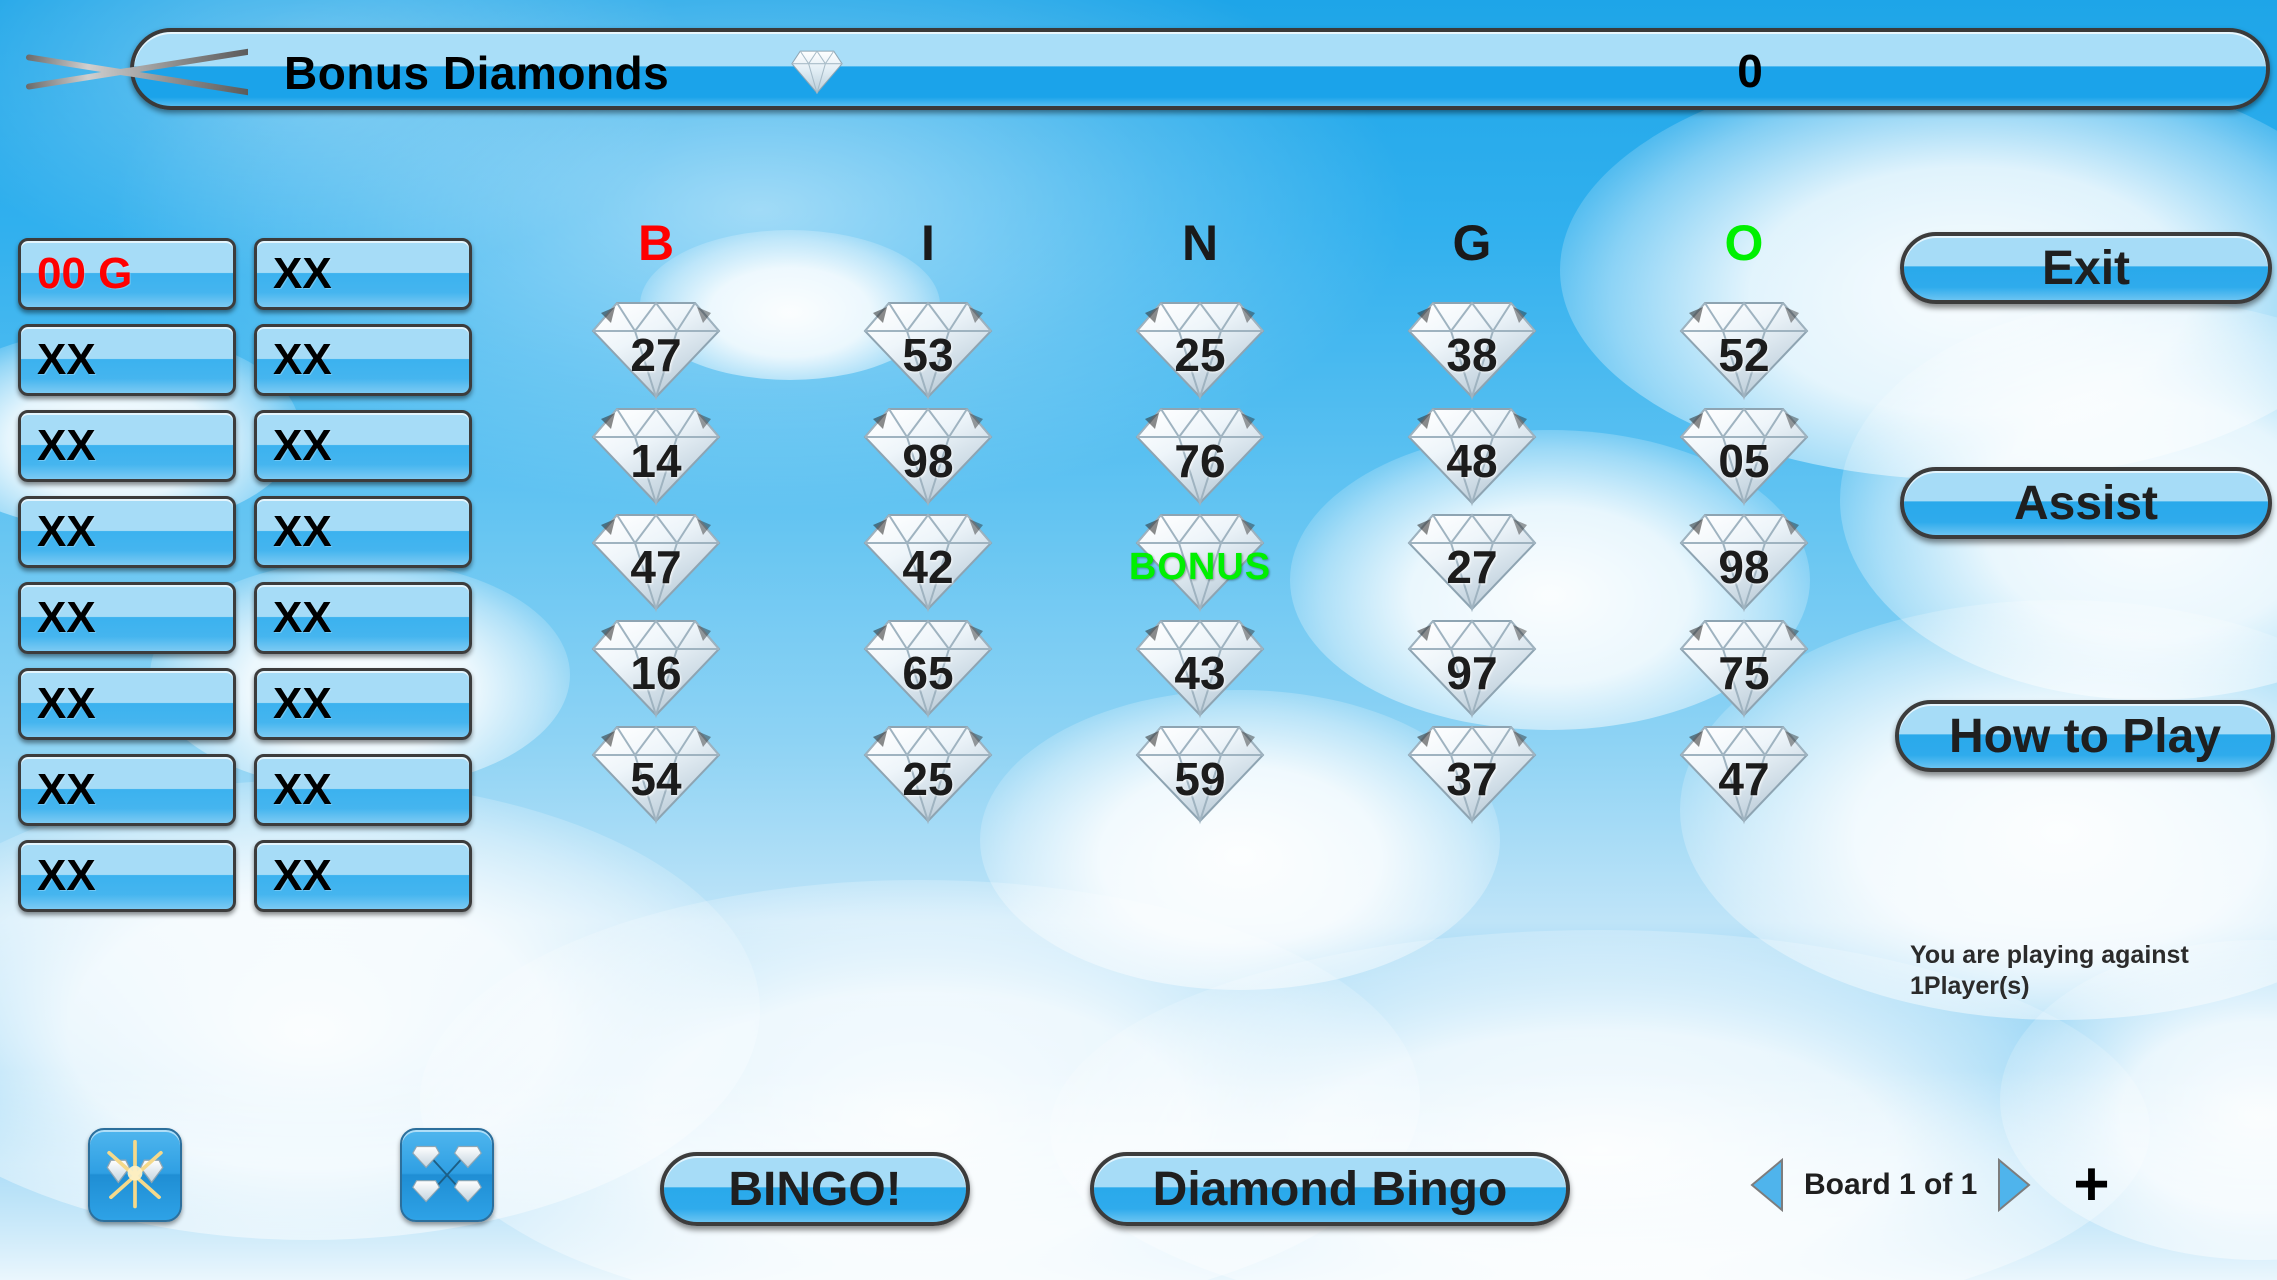 The height and width of the screenshot is (1280, 2277). Describe the element at coordinates (2049, 971) in the screenshot. I see `opponent-status-text: You are playing against 1Player(s)` at that location.